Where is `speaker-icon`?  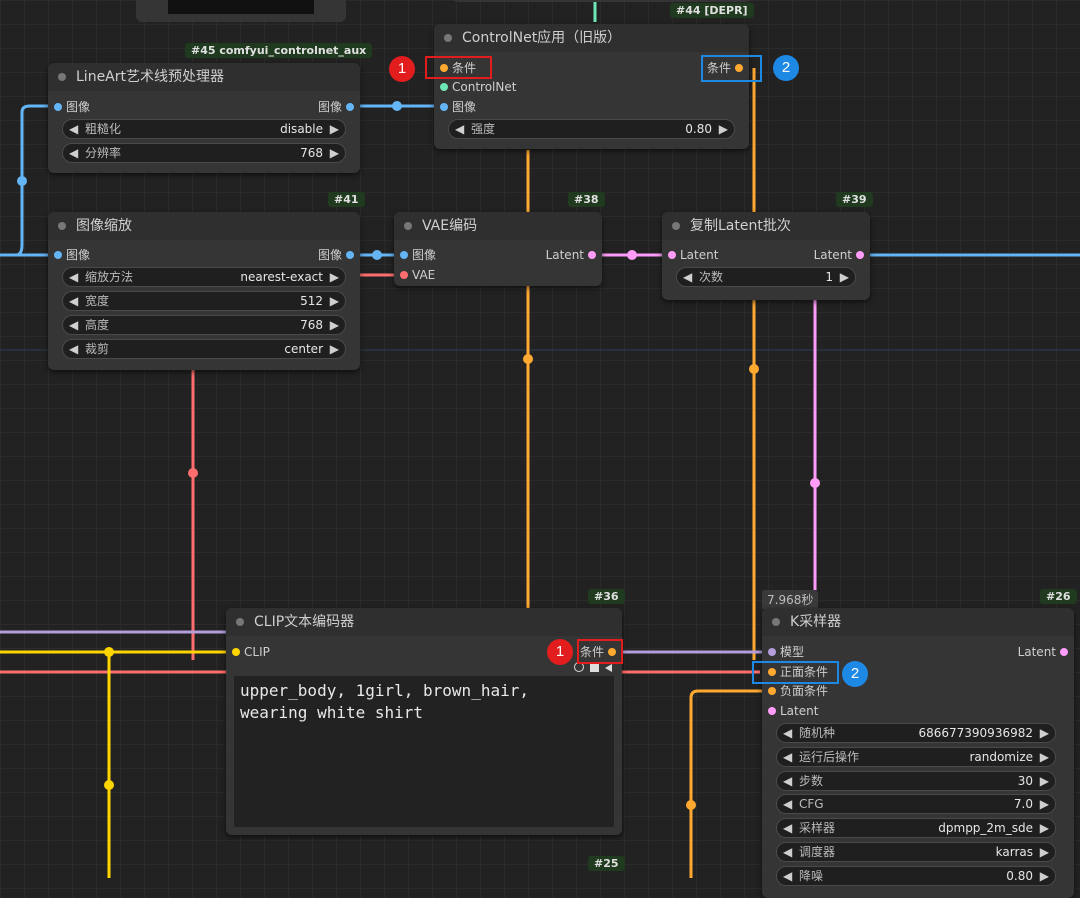 speaker-icon is located at coordinates (608, 668).